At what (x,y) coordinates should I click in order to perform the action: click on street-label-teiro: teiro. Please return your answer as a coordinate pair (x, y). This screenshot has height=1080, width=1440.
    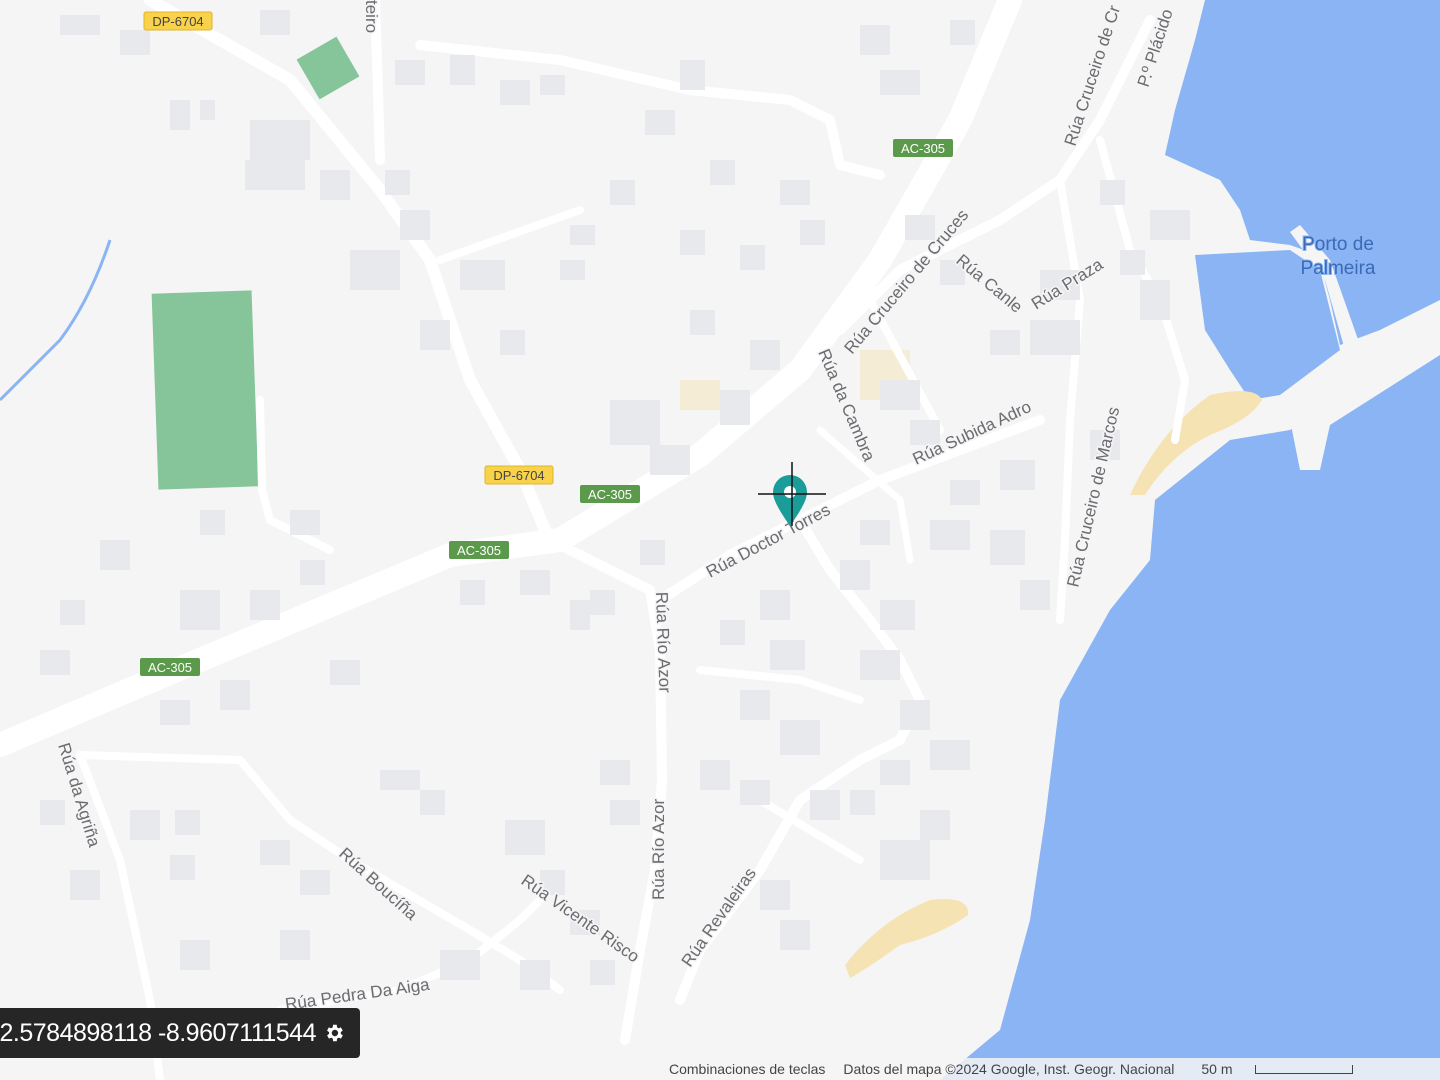
    Looking at the image, I should click on (371, 16).